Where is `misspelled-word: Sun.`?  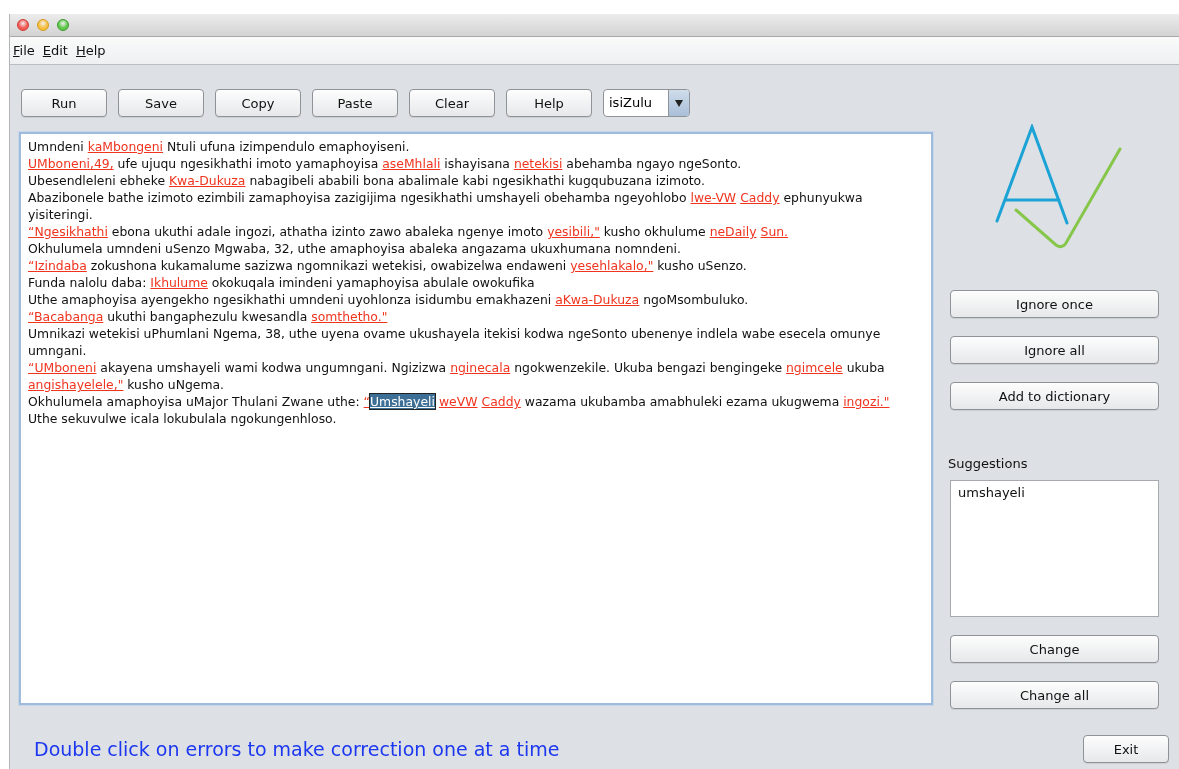
misspelled-word: Sun. is located at coordinates (774, 231).